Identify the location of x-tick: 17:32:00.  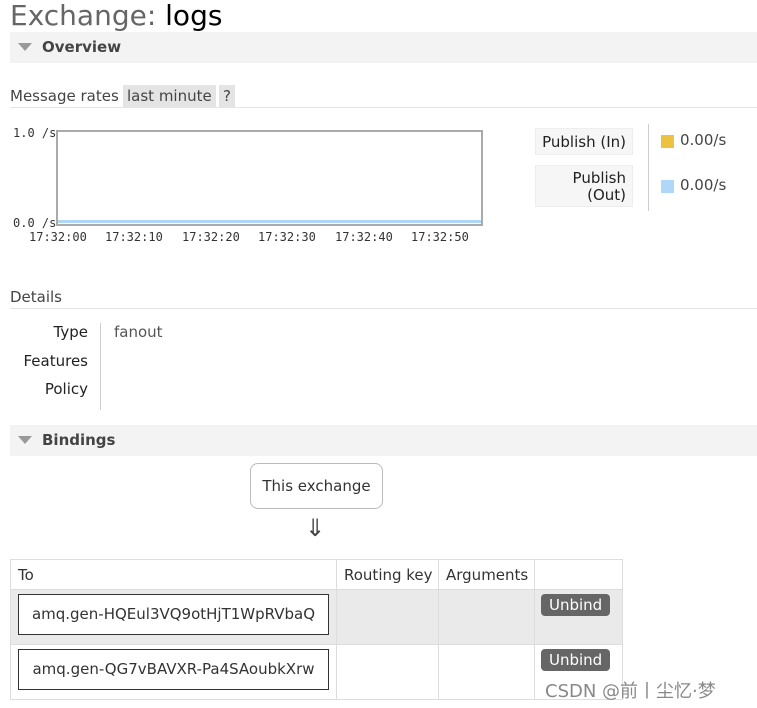
(58, 237).